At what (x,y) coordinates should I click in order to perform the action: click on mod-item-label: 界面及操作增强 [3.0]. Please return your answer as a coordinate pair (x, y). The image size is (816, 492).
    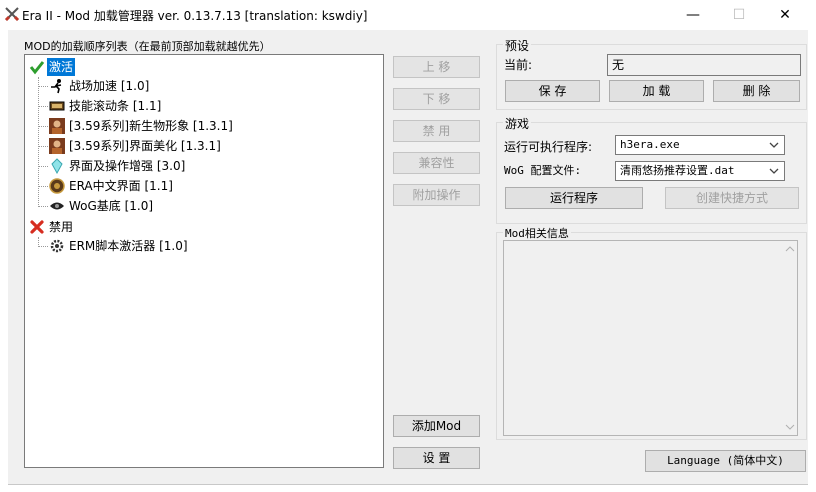
    Looking at the image, I should click on (127, 166).